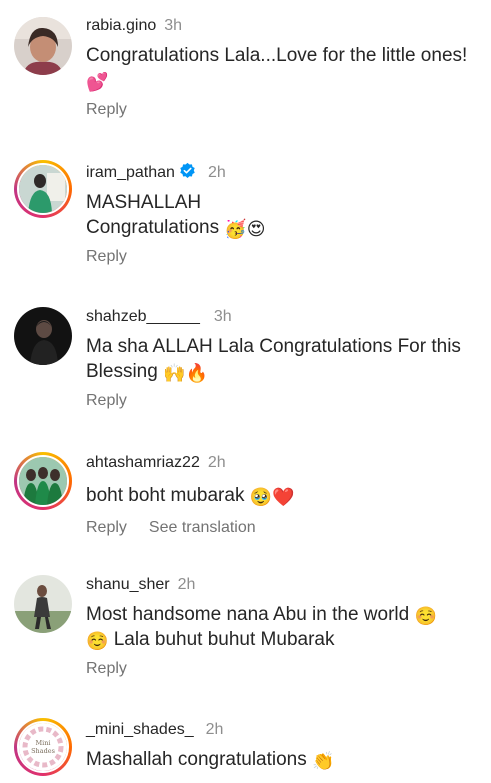 Image resolution: width=491 pixels, height=783 pixels. What do you see at coordinates (224, 639) in the screenshot?
I see `comment-text-content-2: Lala buhut buhut Mubarak` at bounding box center [224, 639].